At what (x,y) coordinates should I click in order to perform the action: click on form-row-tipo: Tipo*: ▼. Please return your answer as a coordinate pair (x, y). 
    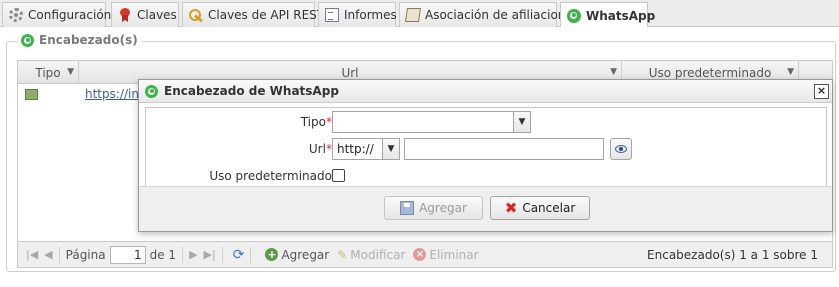
    Looking at the image, I should click on (486, 122).